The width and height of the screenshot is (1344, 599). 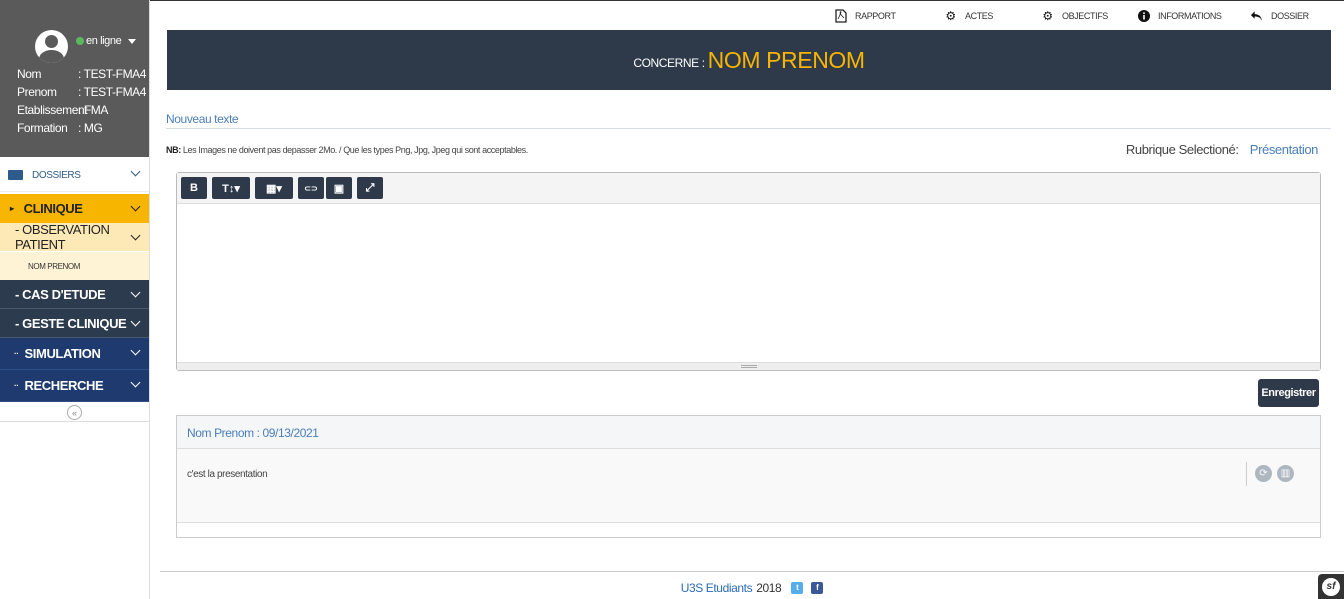 I want to click on profile-row-formation: Formation : MG, so click(x=60, y=128).